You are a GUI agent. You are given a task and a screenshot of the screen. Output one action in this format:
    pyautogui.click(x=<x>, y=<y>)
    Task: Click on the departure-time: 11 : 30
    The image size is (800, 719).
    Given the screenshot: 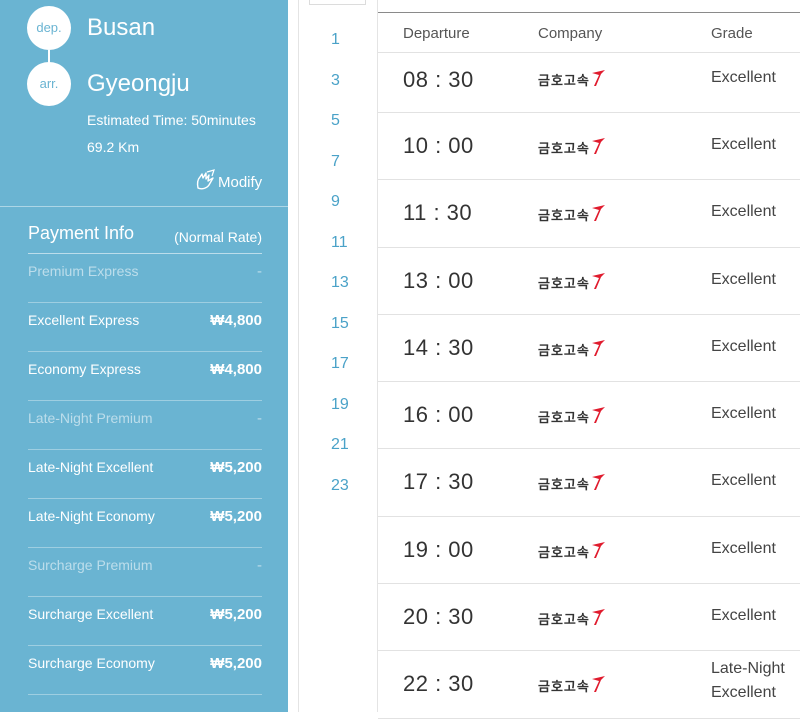 What is the action you would take?
    pyautogui.click(x=438, y=213)
    